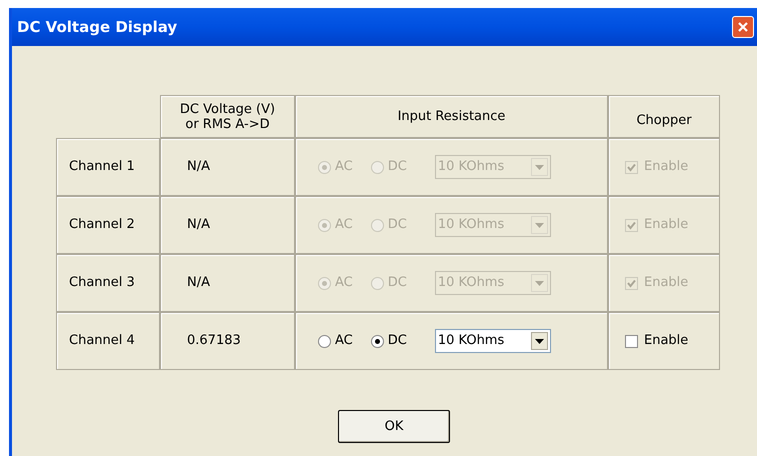 The image size is (757, 456). What do you see at coordinates (492, 341) in the screenshot?
I see `resistance-dropdown: 10 KOhms` at bounding box center [492, 341].